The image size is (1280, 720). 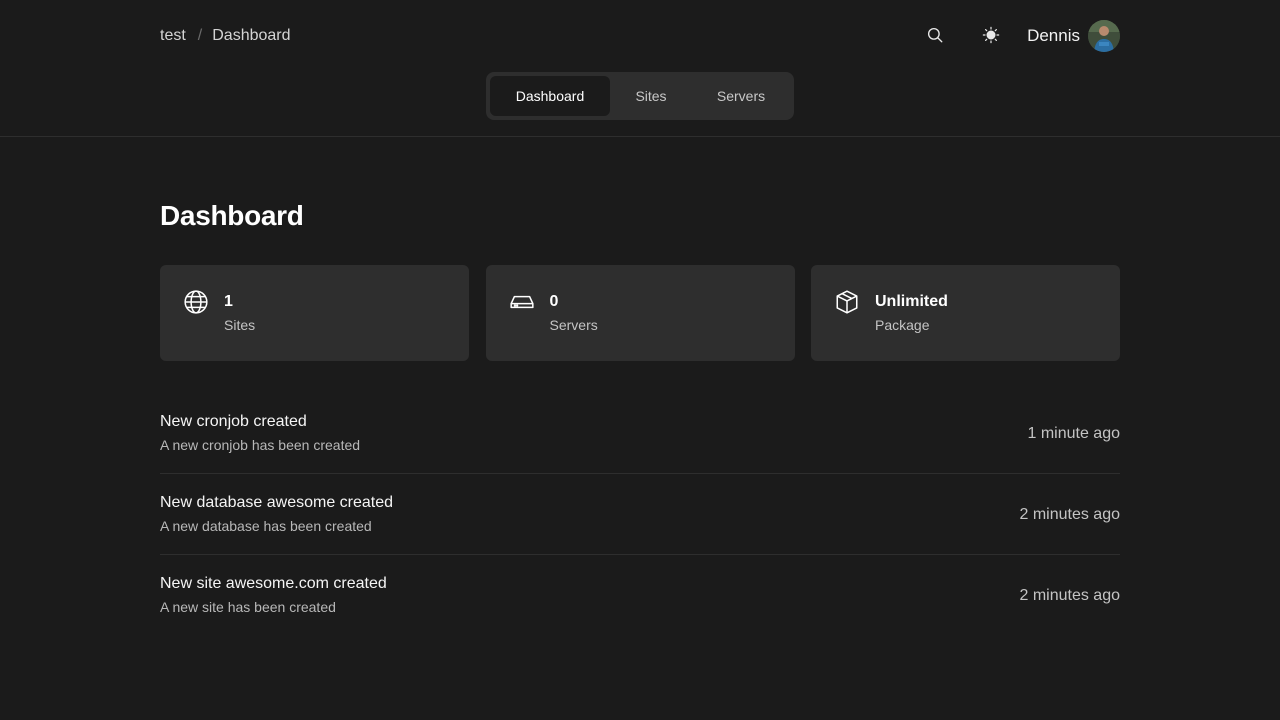 What do you see at coordinates (228, 301) in the screenshot?
I see `stat-value-sites: 1` at bounding box center [228, 301].